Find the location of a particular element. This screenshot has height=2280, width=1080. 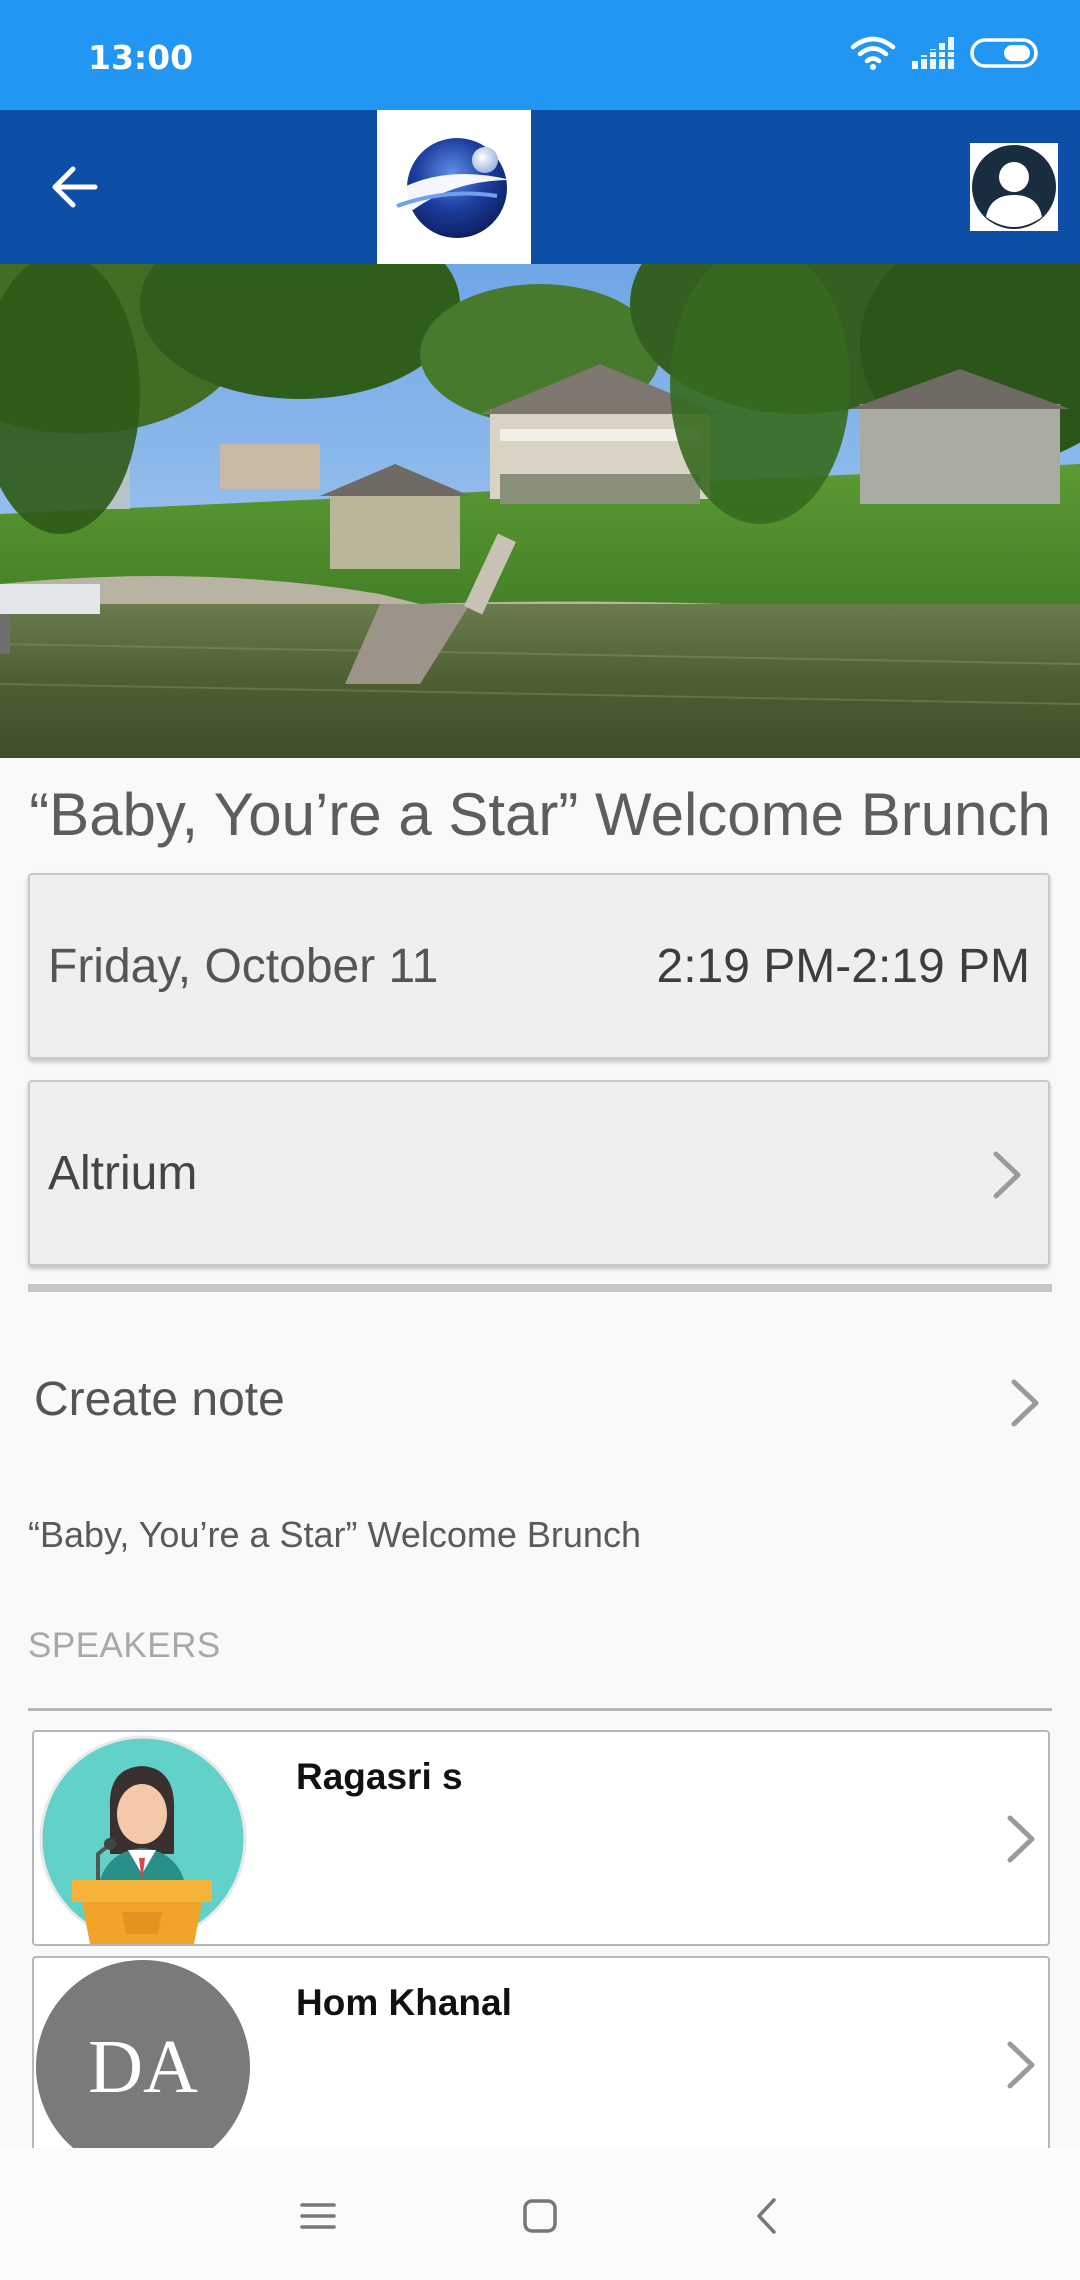

create-note-label: Create note is located at coordinates (159, 1399).